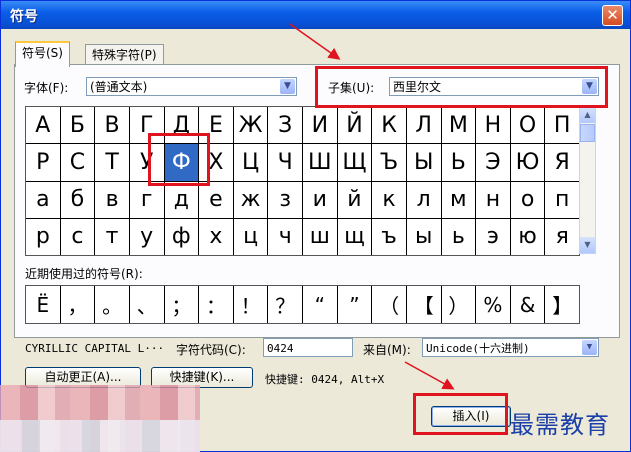  Describe the element at coordinates (527, 236) in the screenshot. I see `symbol-cell: ю` at that location.